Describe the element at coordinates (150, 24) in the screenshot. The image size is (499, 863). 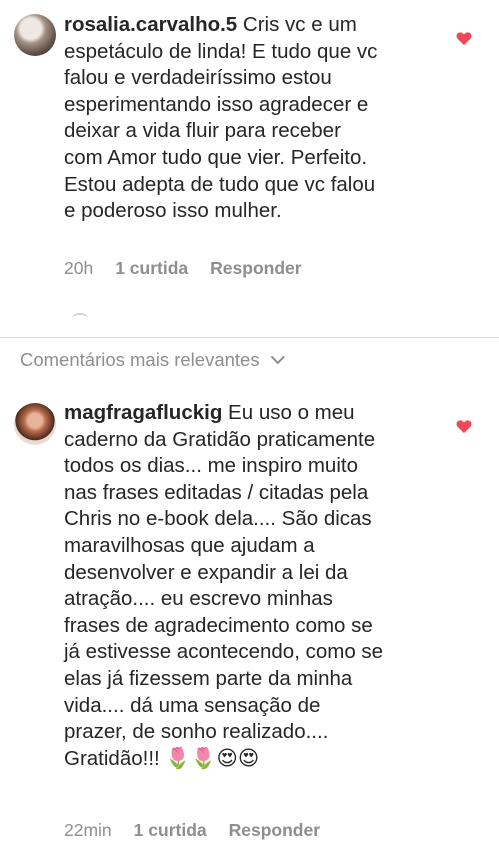
I see `comment-username: rosalia.carvalho.5` at that location.